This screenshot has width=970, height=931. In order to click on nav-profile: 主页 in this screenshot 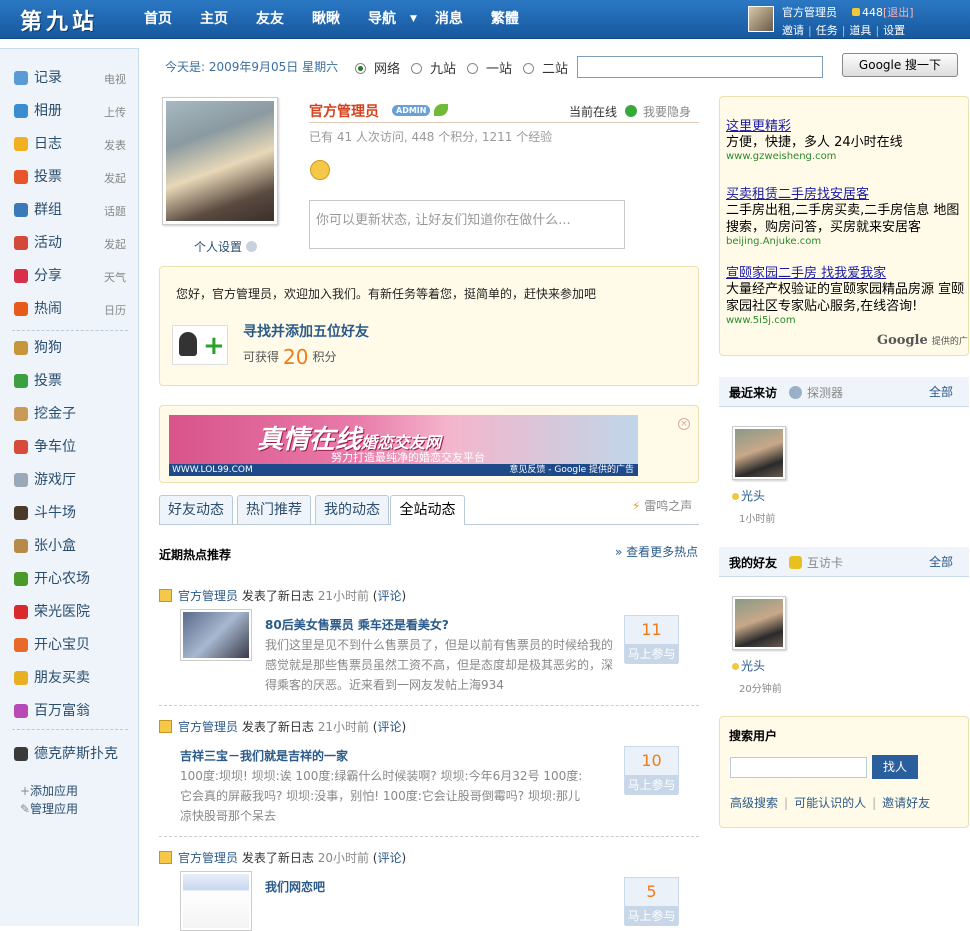, I will do `click(214, 19)`.